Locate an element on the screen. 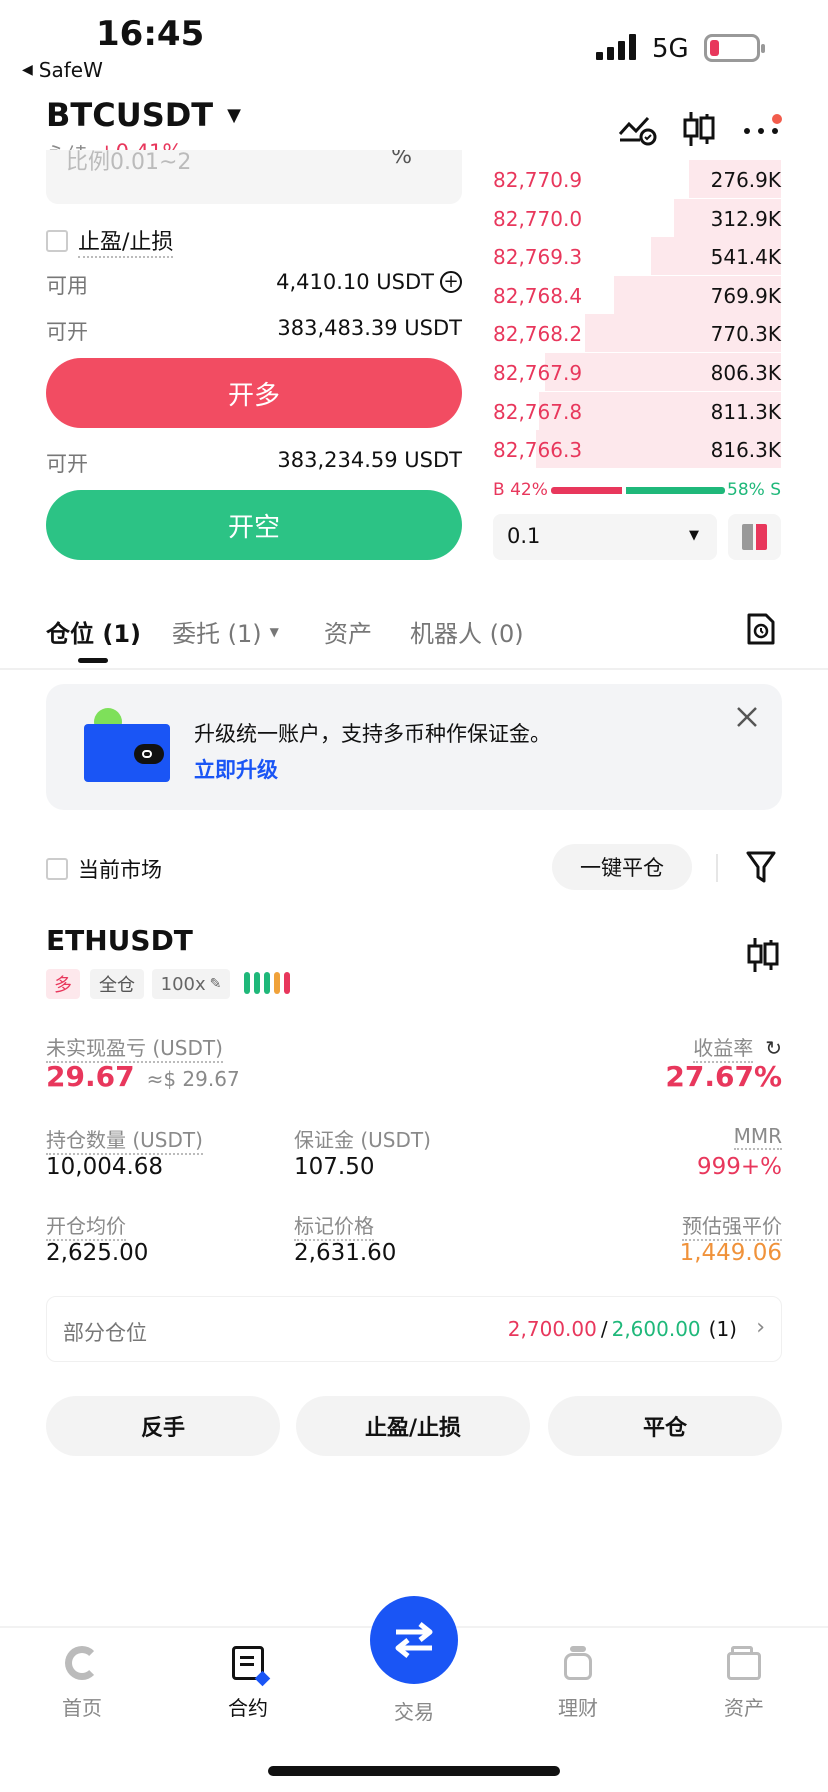  filter-icon is located at coordinates (761, 867).